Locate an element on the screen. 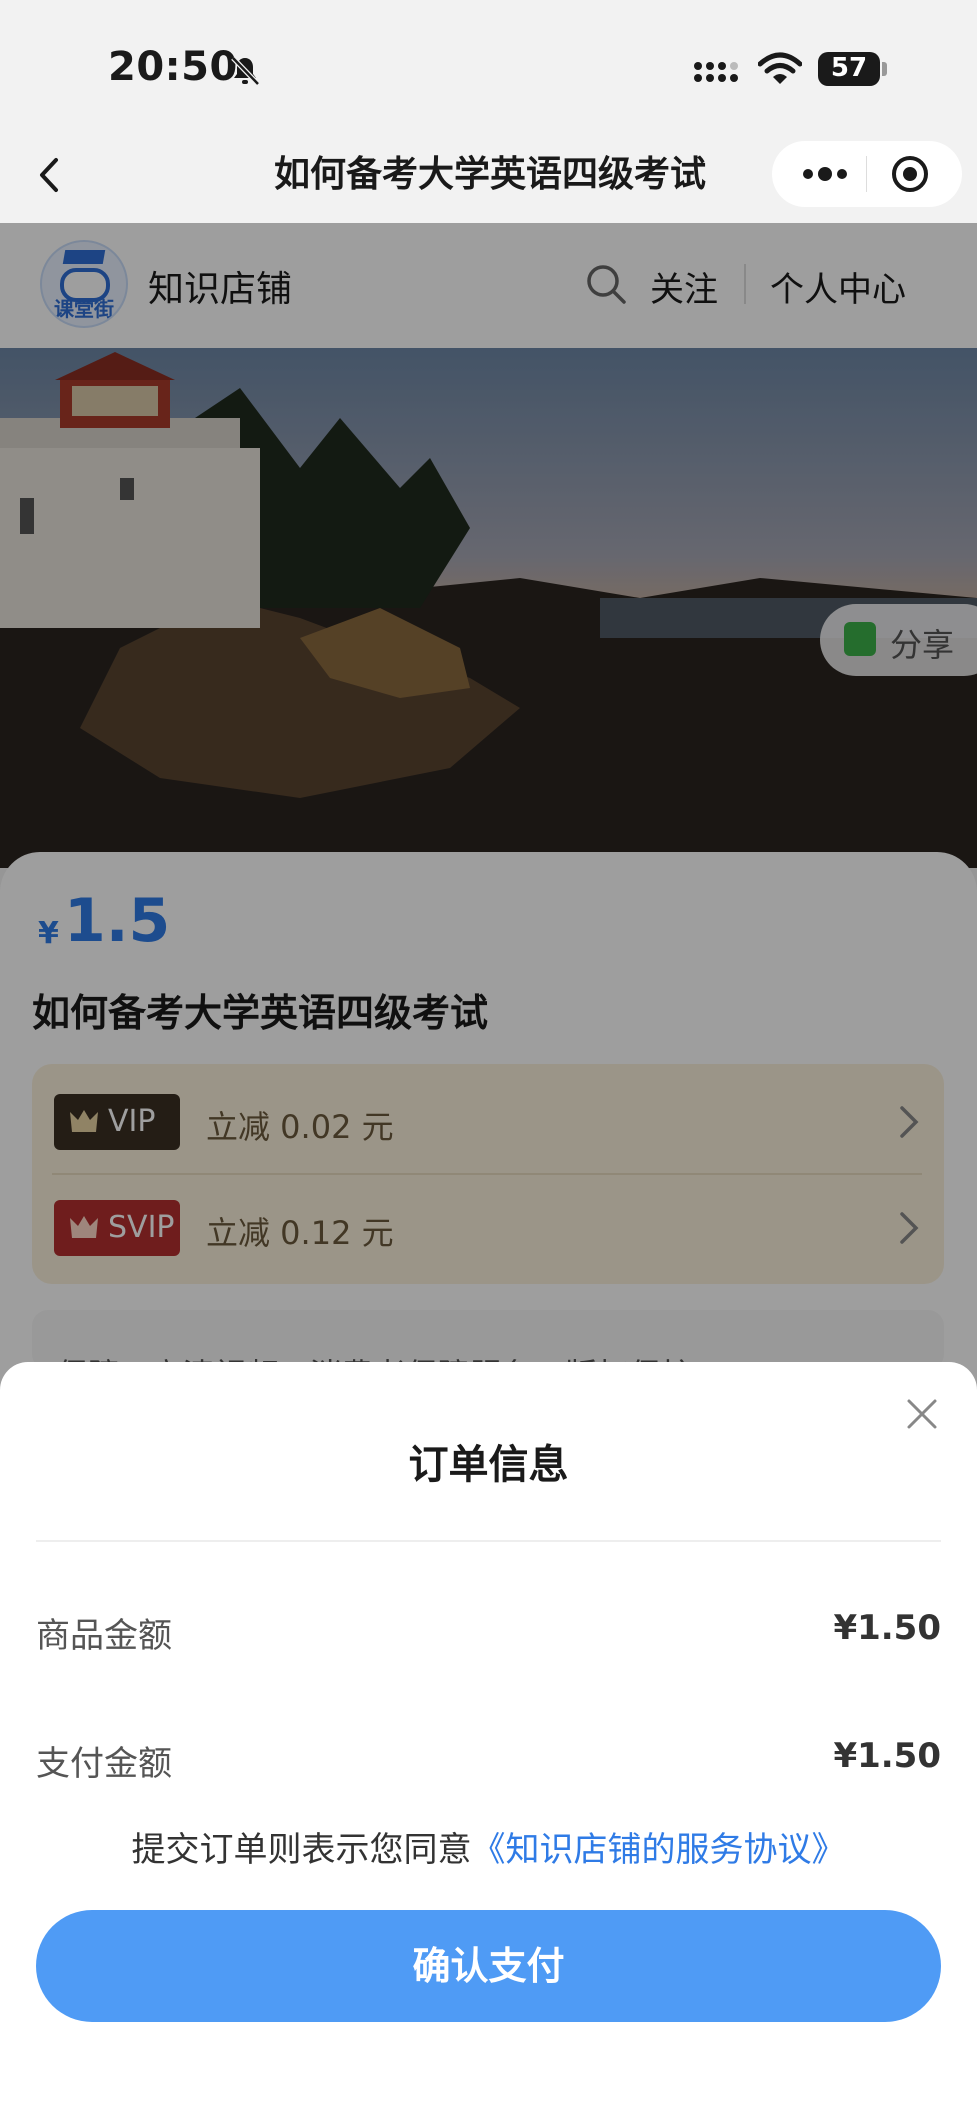 This screenshot has width=977, height=2124. capsule-divider is located at coordinates (866, 174).